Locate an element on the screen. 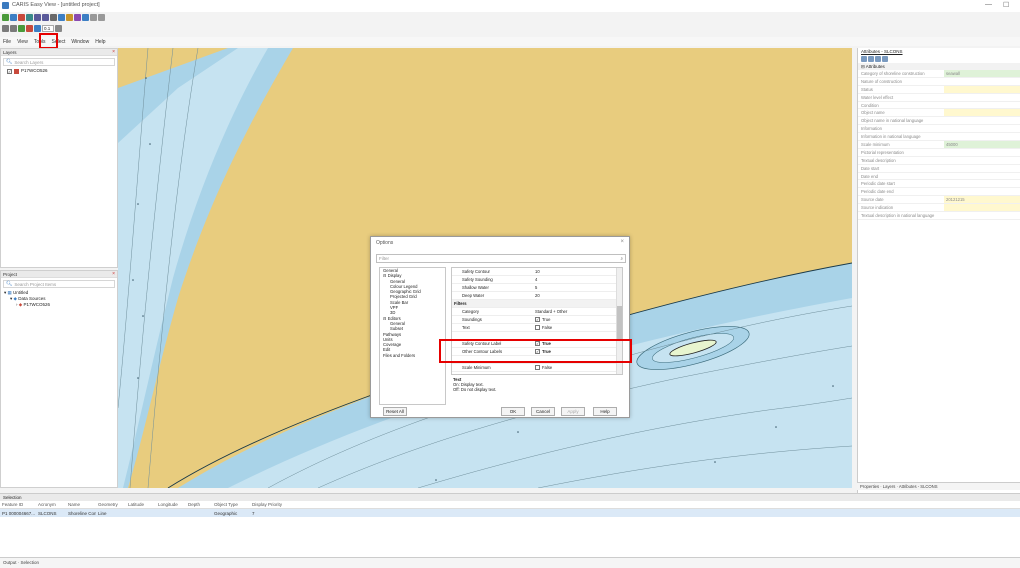 This screenshot has width=1020, height=568. attribute-row: Information in national language is located at coordinates (939, 137).